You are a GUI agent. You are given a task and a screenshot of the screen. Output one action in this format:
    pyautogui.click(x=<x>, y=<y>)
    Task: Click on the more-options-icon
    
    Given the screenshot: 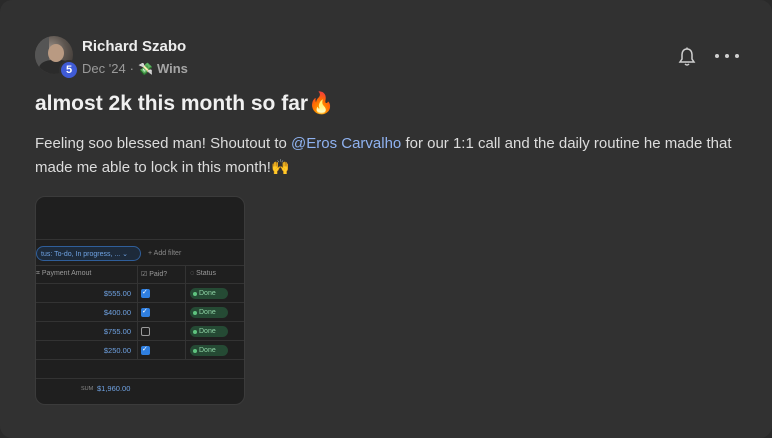 What is the action you would take?
    pyautogui.click(x=727, y=56)
    